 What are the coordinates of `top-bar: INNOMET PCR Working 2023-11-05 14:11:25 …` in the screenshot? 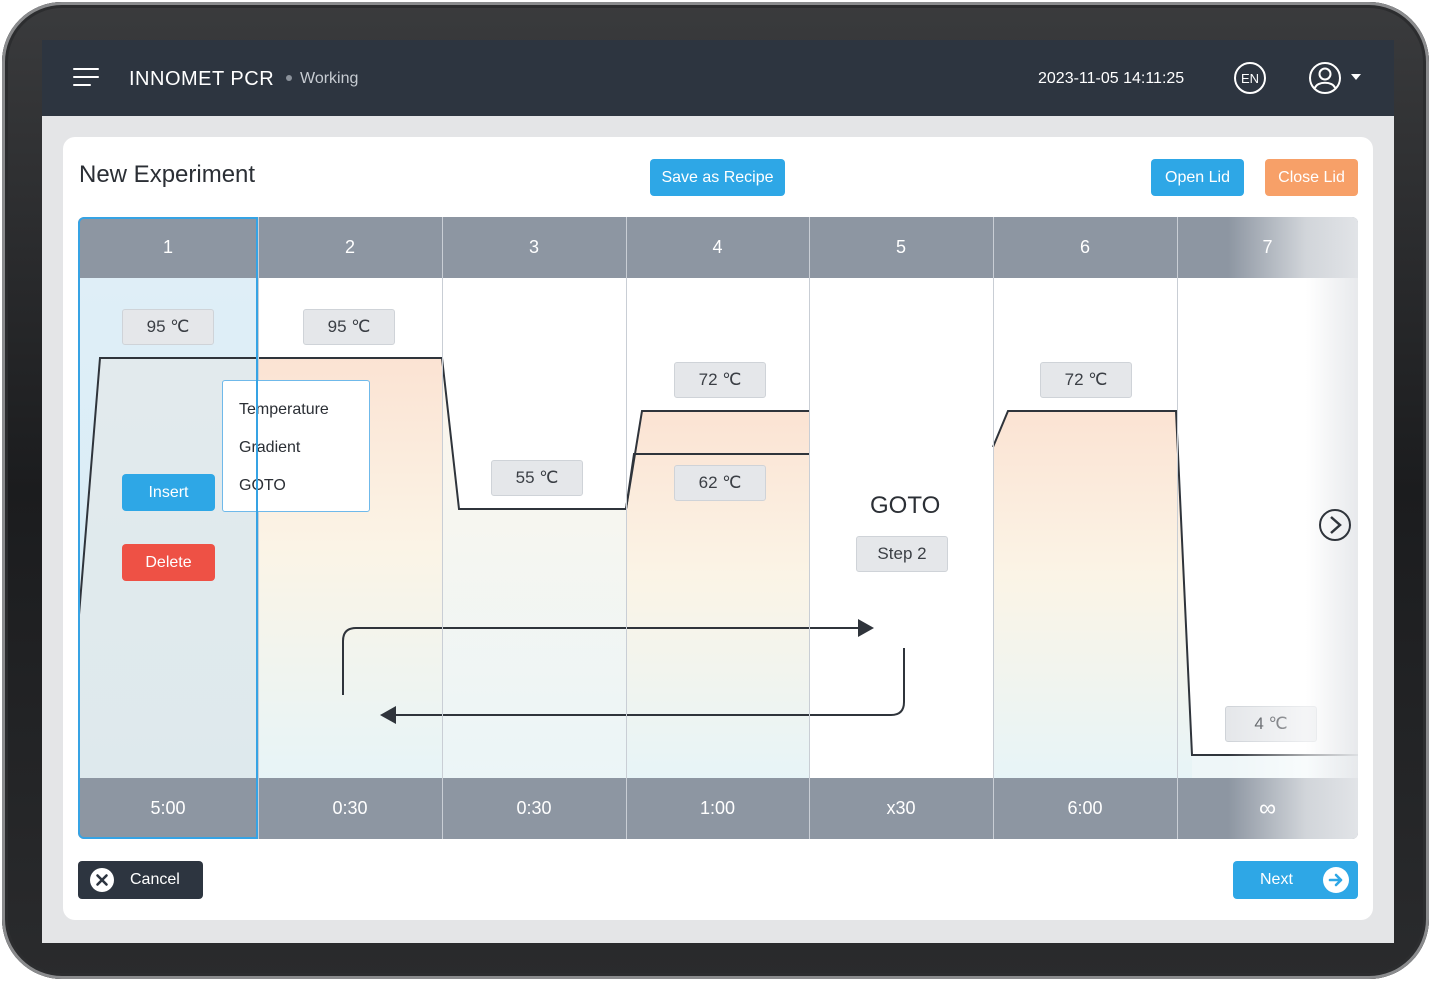 It's located at (718, 78).